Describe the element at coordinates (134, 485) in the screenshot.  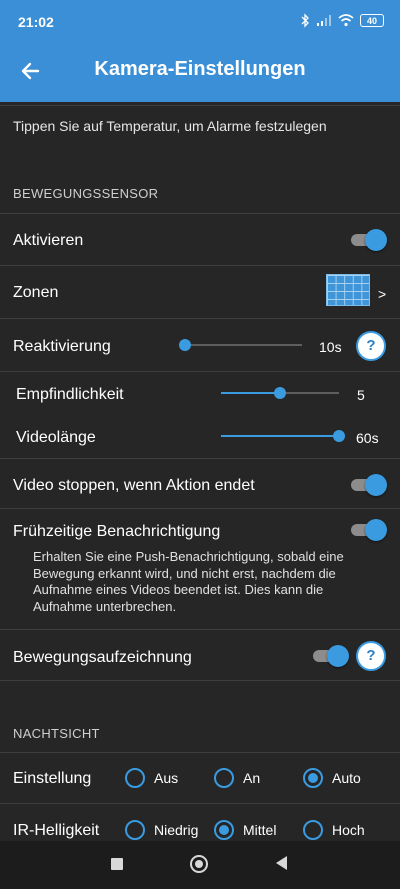
I see `stop-video-label: Video stoppen, wenn Aktion endet` at that location.